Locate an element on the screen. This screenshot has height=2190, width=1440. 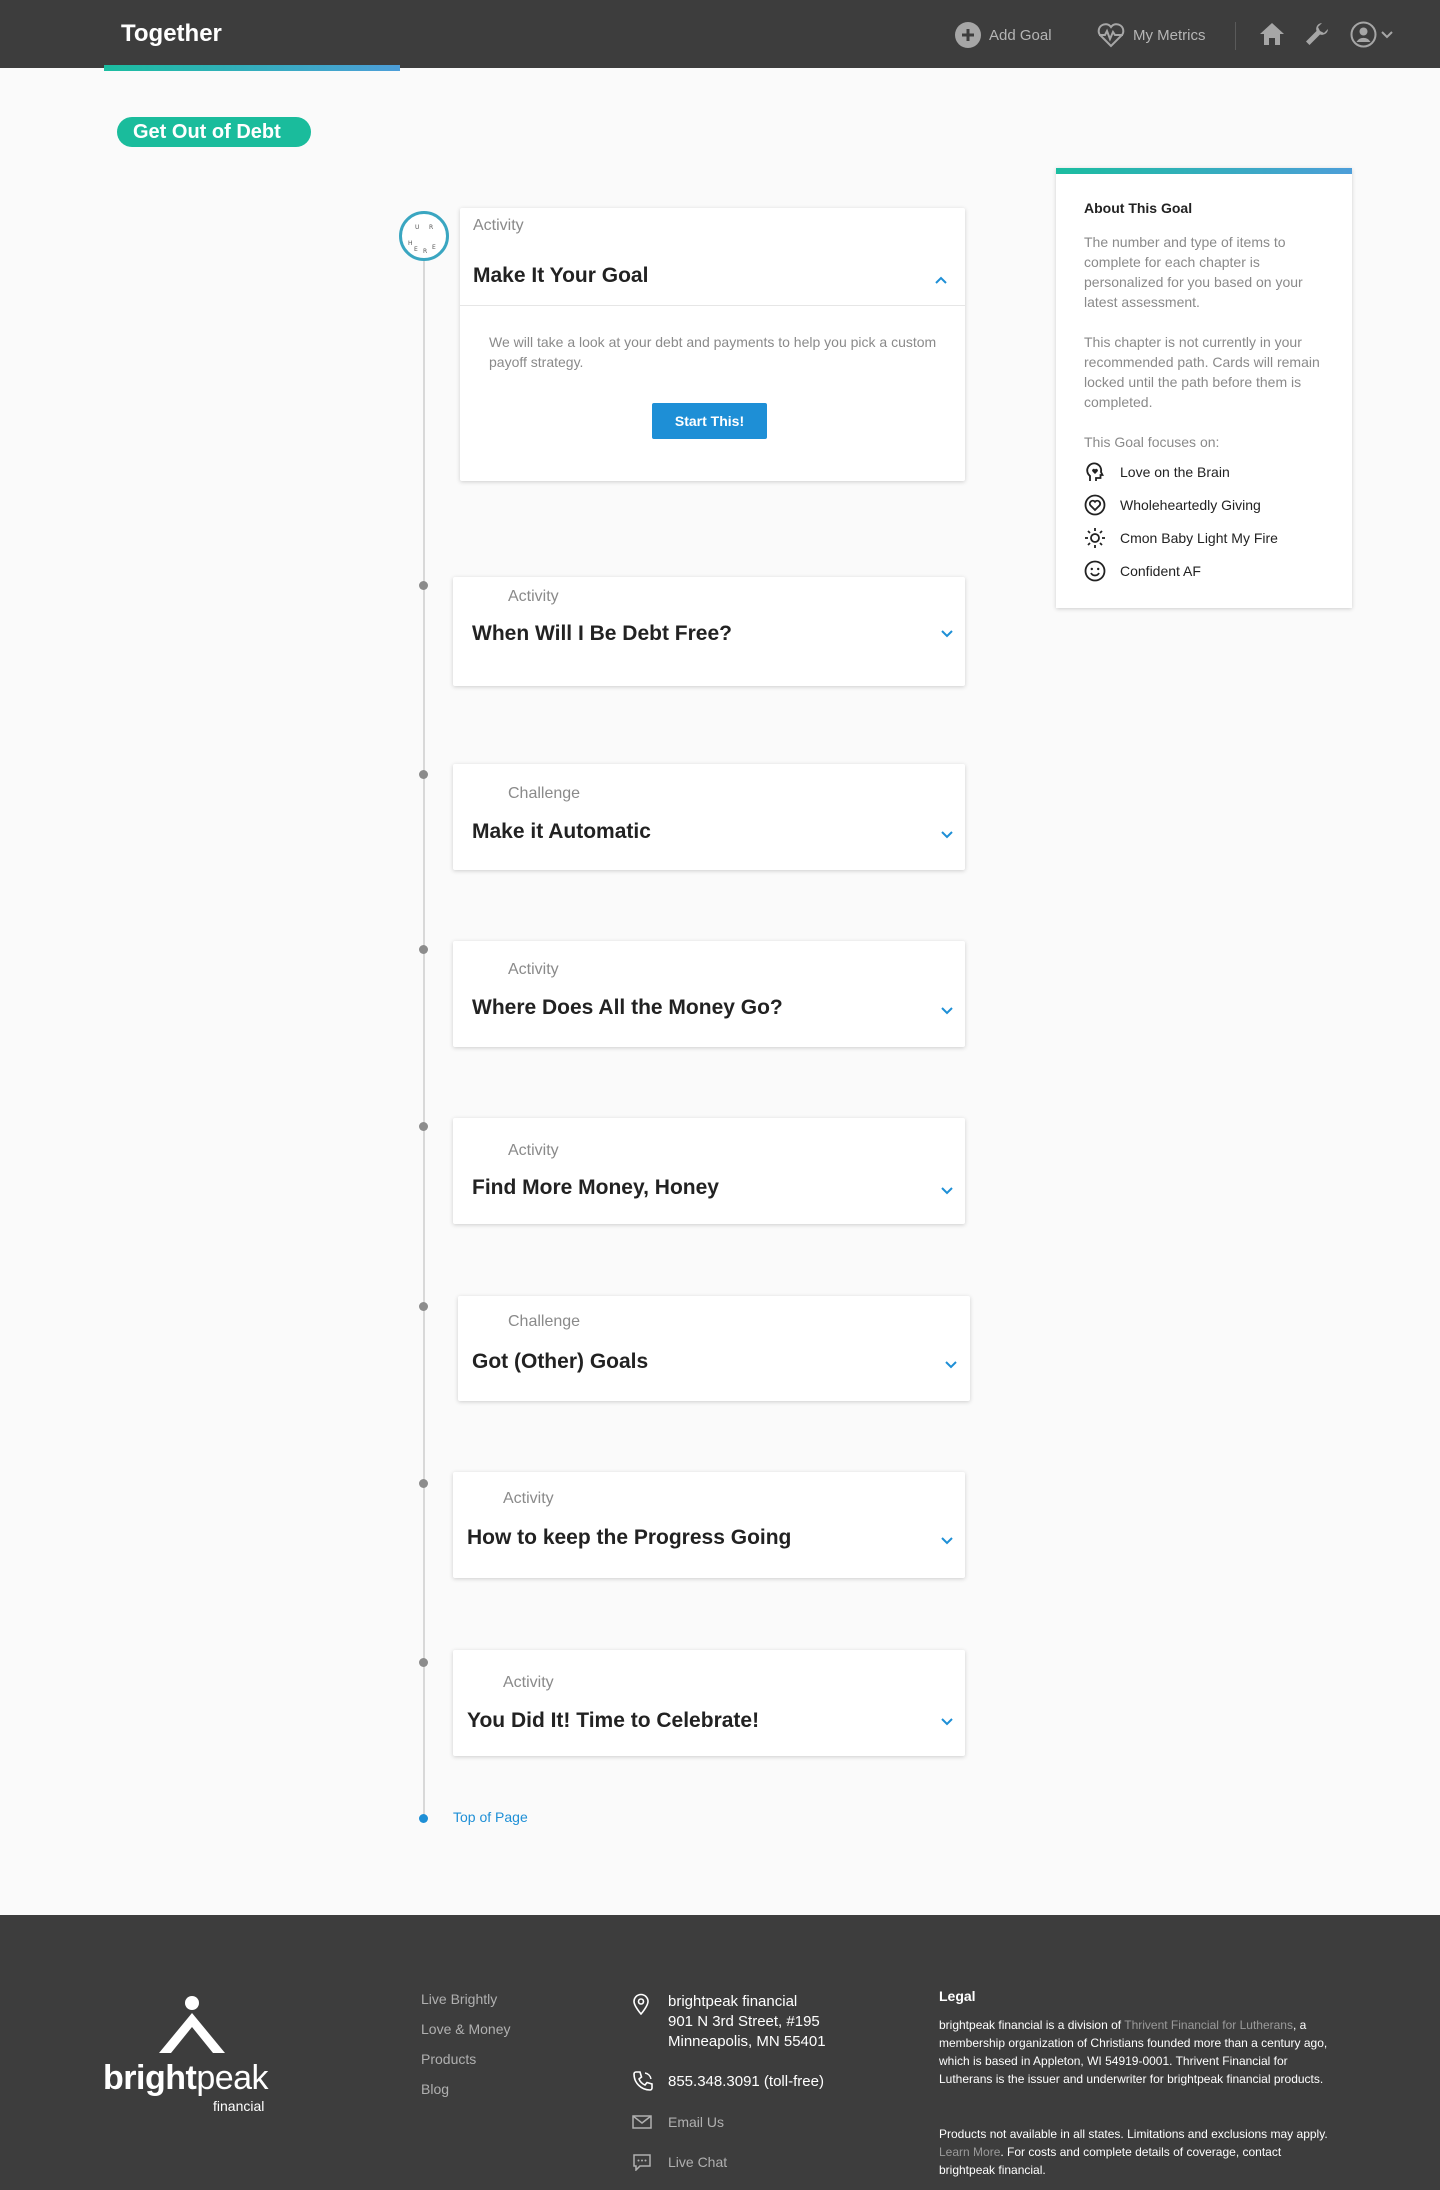
about-accent-bar is located at coordinates (1204, 171).